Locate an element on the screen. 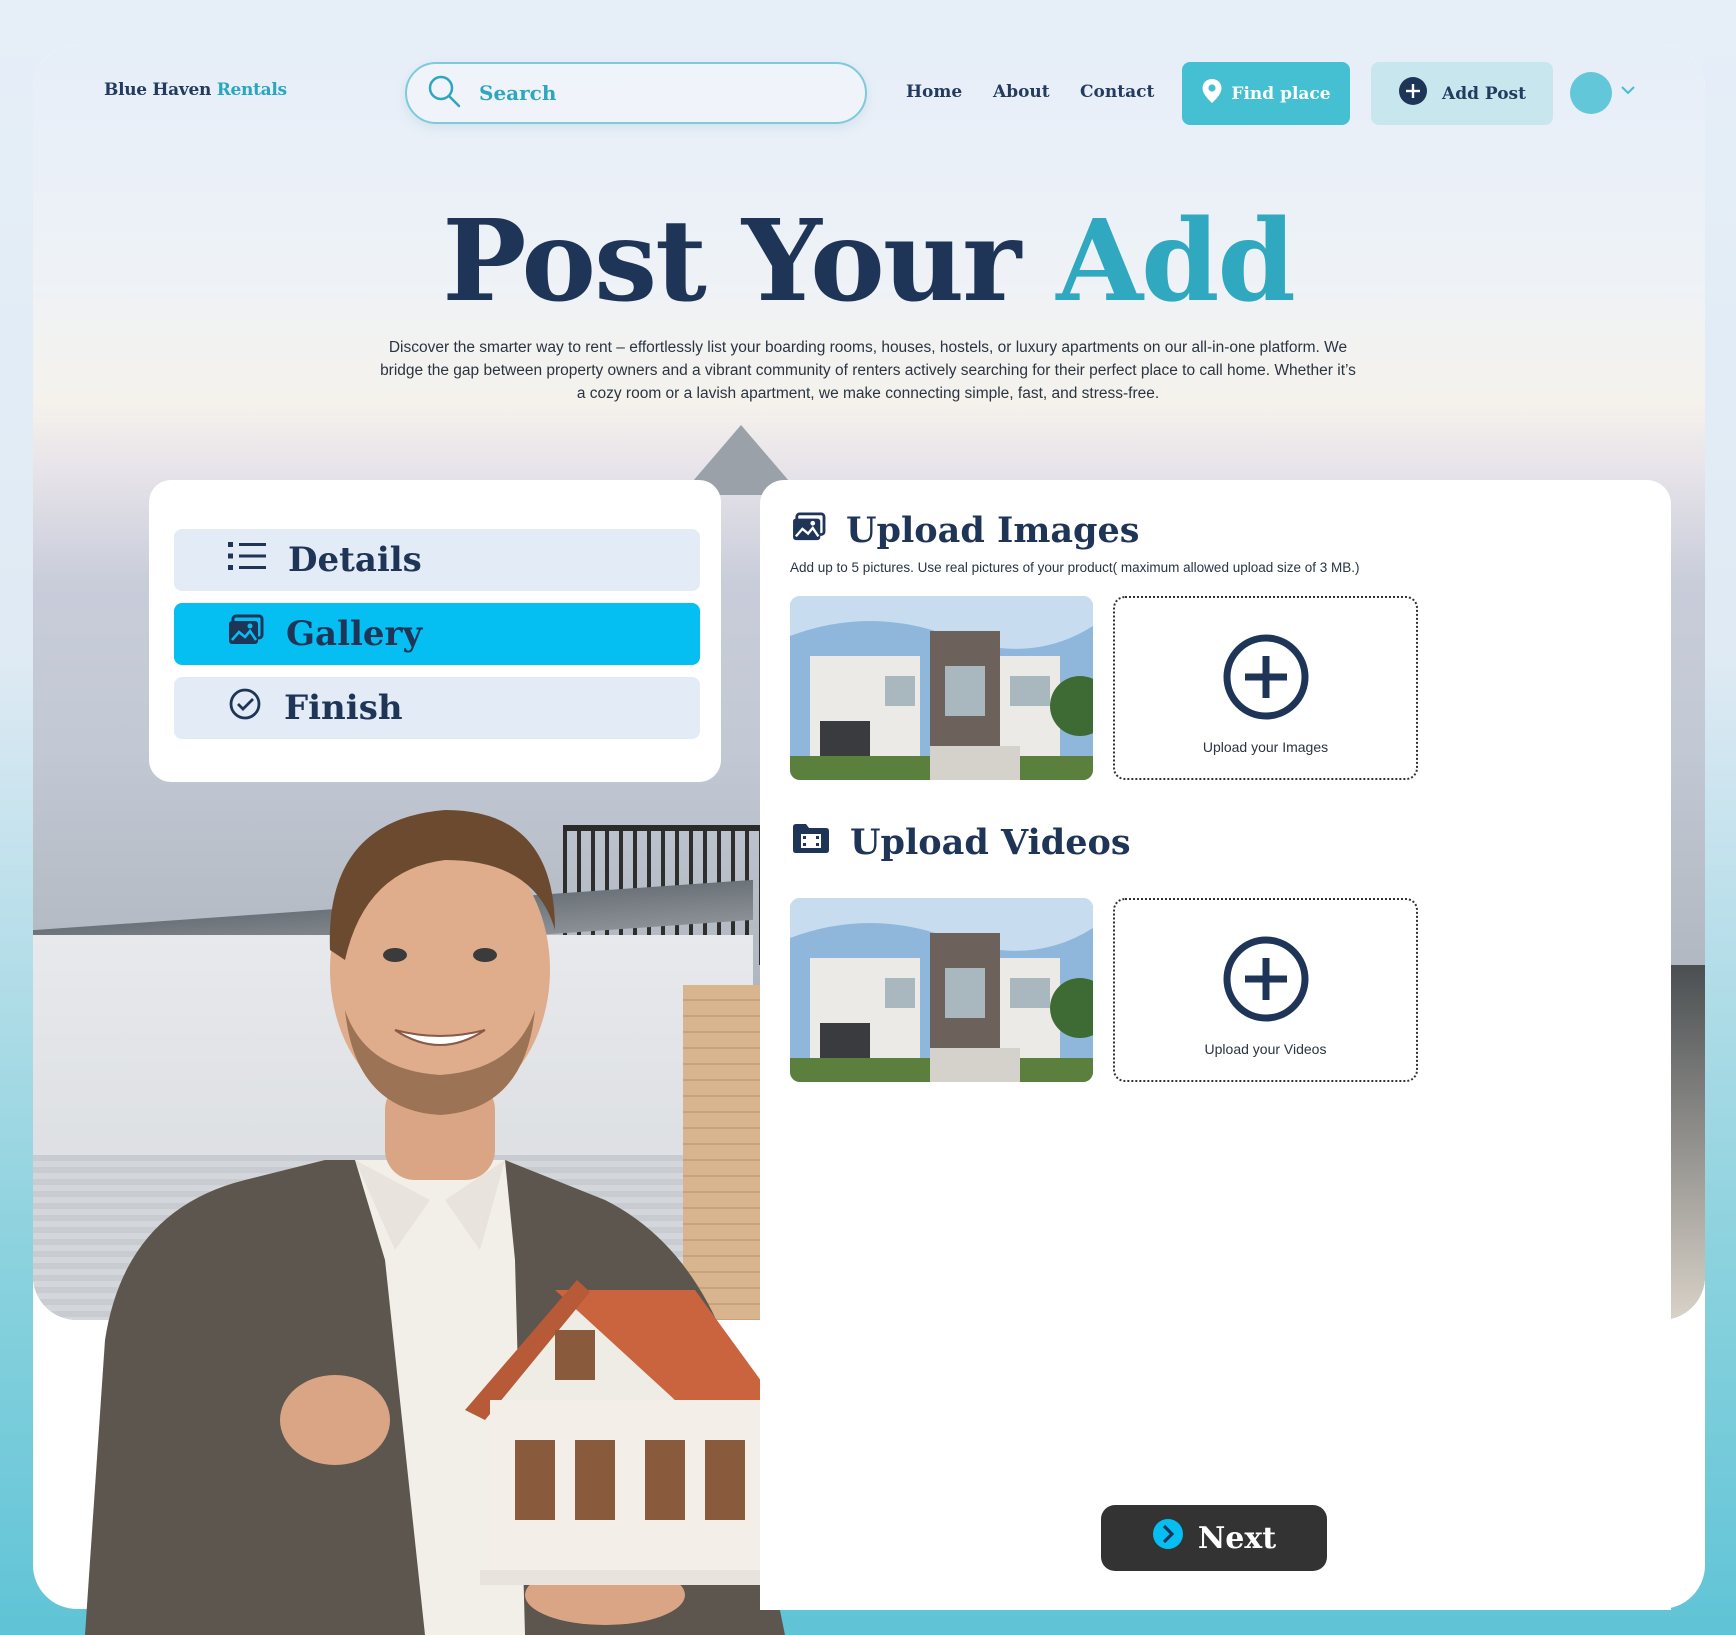 The width and height of the screenshot is (1736, 1635). find-place-button: Find place is located at coordinates (1266, 93).